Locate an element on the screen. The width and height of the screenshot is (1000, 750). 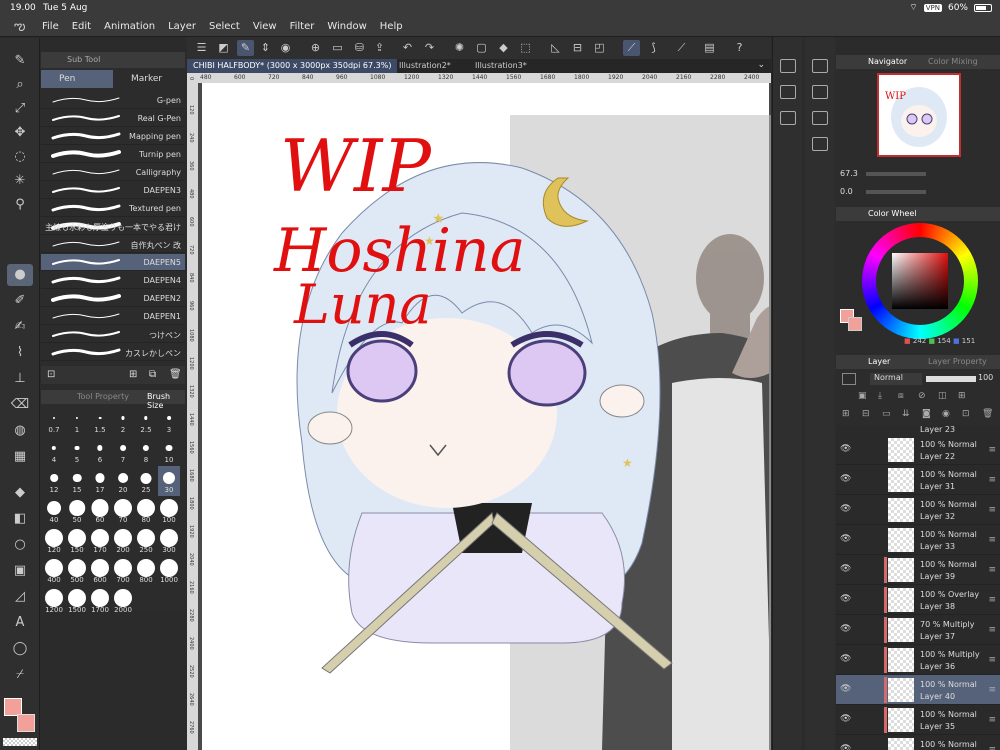
gradient-icon: ◧ is located at coordinates (20, 519).